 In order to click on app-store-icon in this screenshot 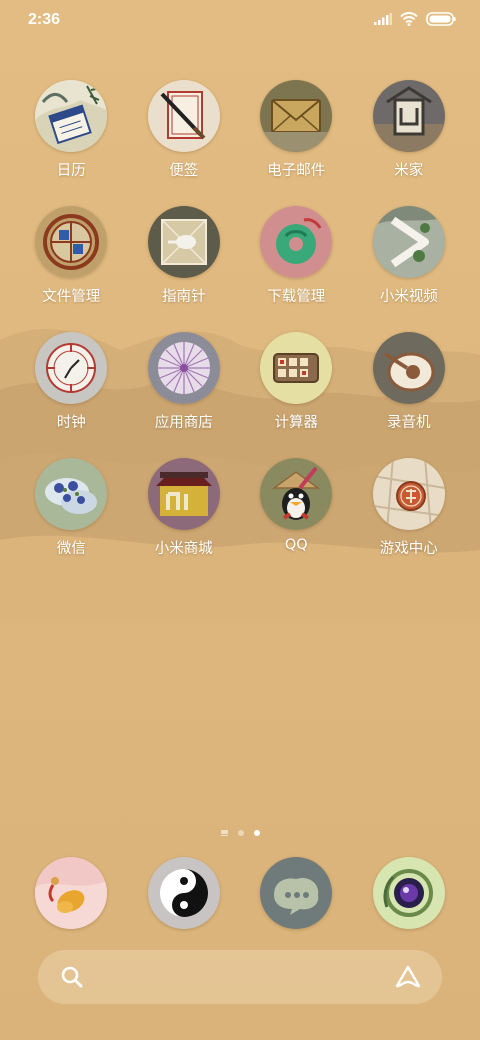, I will do `click(183, 368)`.